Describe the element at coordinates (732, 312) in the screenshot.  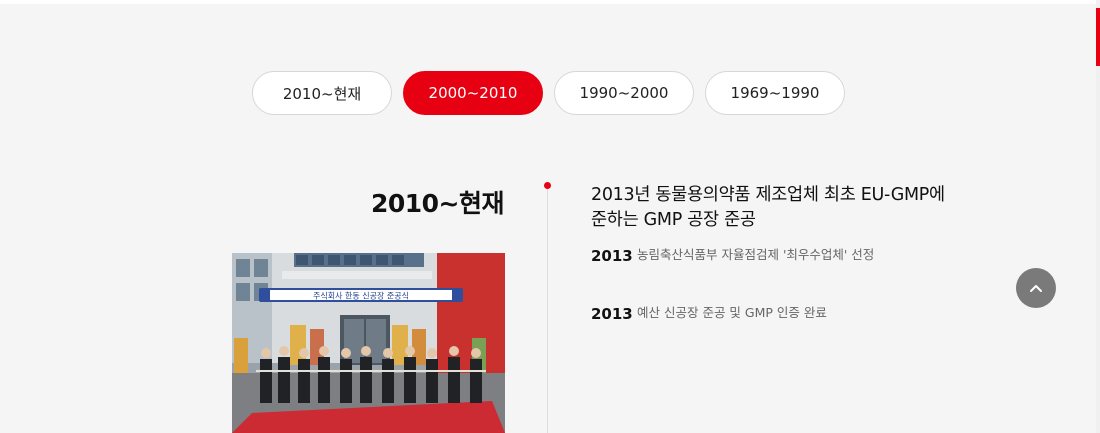
I see `event-description: 예산 신공장 준공 및 GMP 인증 완료` at that location.